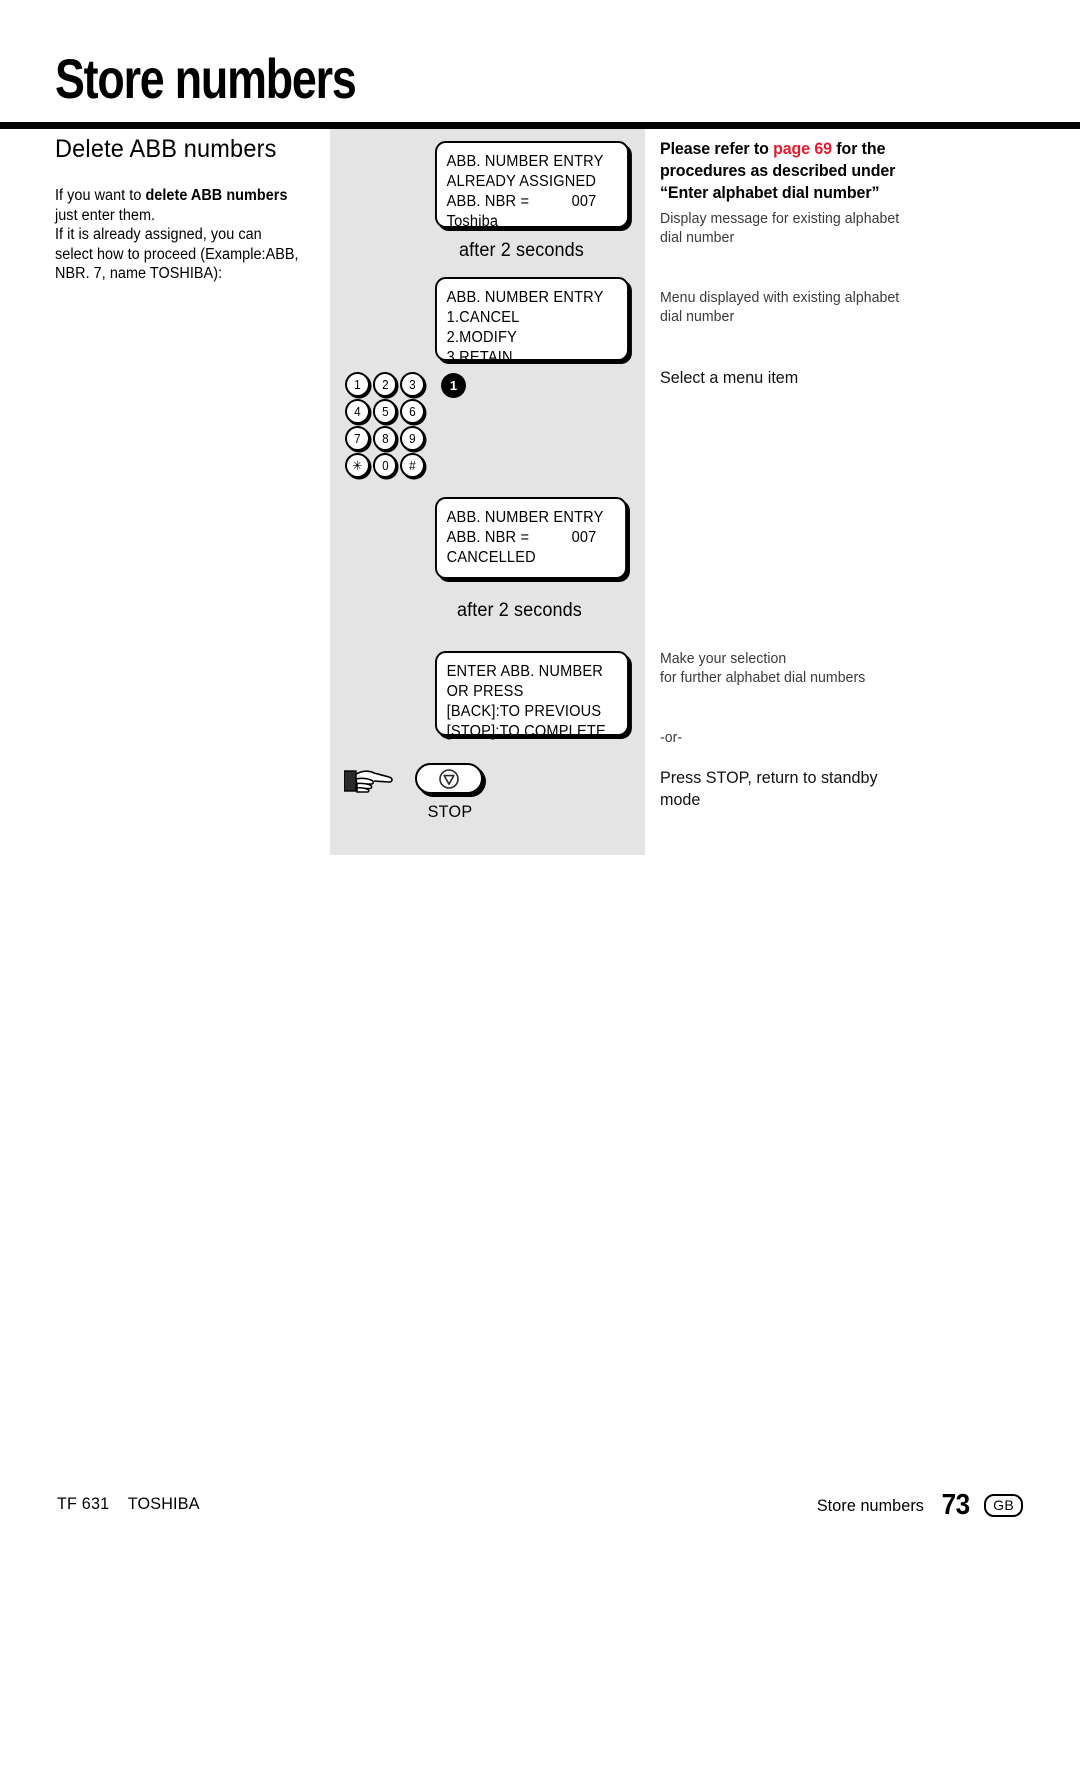 The width and height of the screenshot is (1080, 1773). I want to click on lcd-line: ALREADY ASSIGNED, so click(521, 181).